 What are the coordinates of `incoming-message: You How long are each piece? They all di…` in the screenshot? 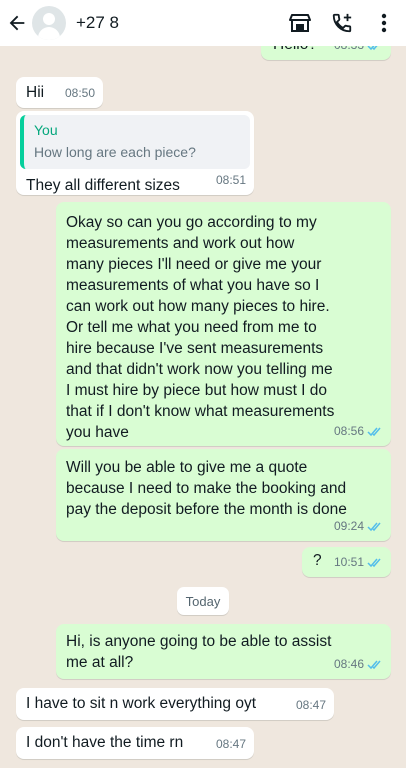 It's located at (135, 153).